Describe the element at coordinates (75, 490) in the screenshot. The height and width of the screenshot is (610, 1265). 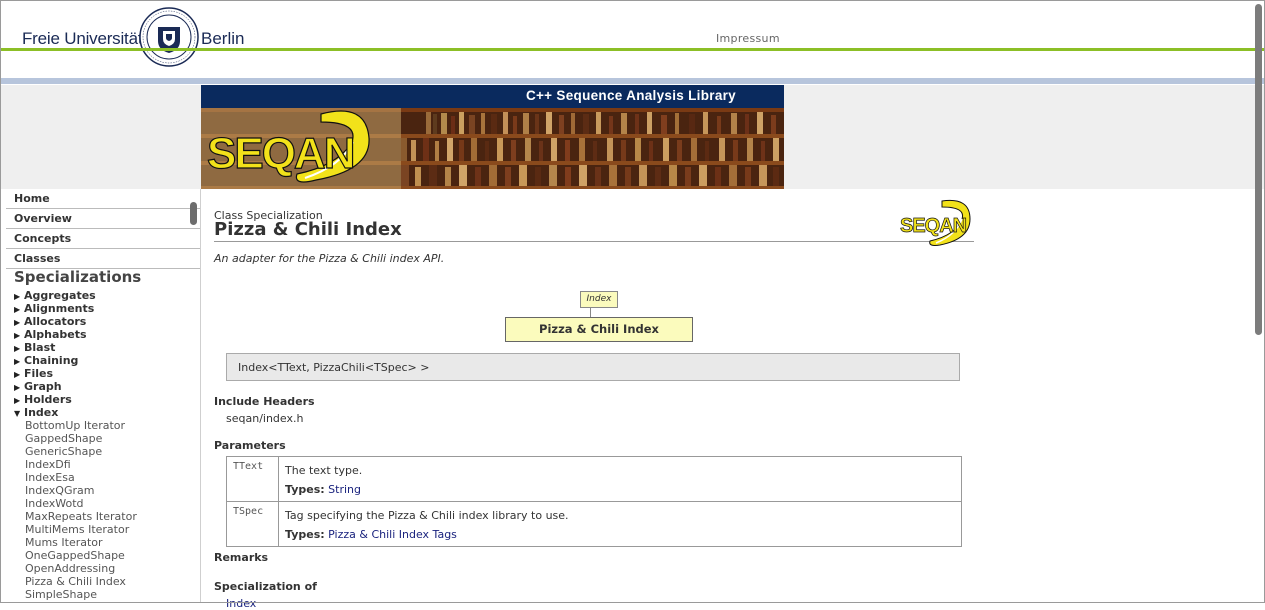
I see `nav-subitem: IndexQGram` at that location.